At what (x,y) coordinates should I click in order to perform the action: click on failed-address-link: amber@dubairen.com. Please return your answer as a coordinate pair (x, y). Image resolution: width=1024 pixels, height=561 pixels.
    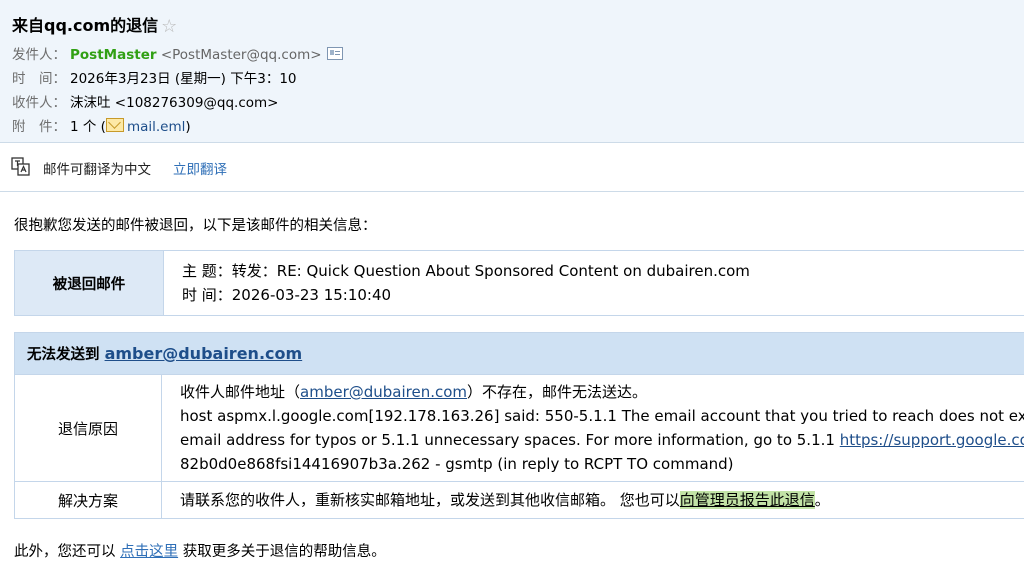
    Looking at the image, I should click on (204, 353).